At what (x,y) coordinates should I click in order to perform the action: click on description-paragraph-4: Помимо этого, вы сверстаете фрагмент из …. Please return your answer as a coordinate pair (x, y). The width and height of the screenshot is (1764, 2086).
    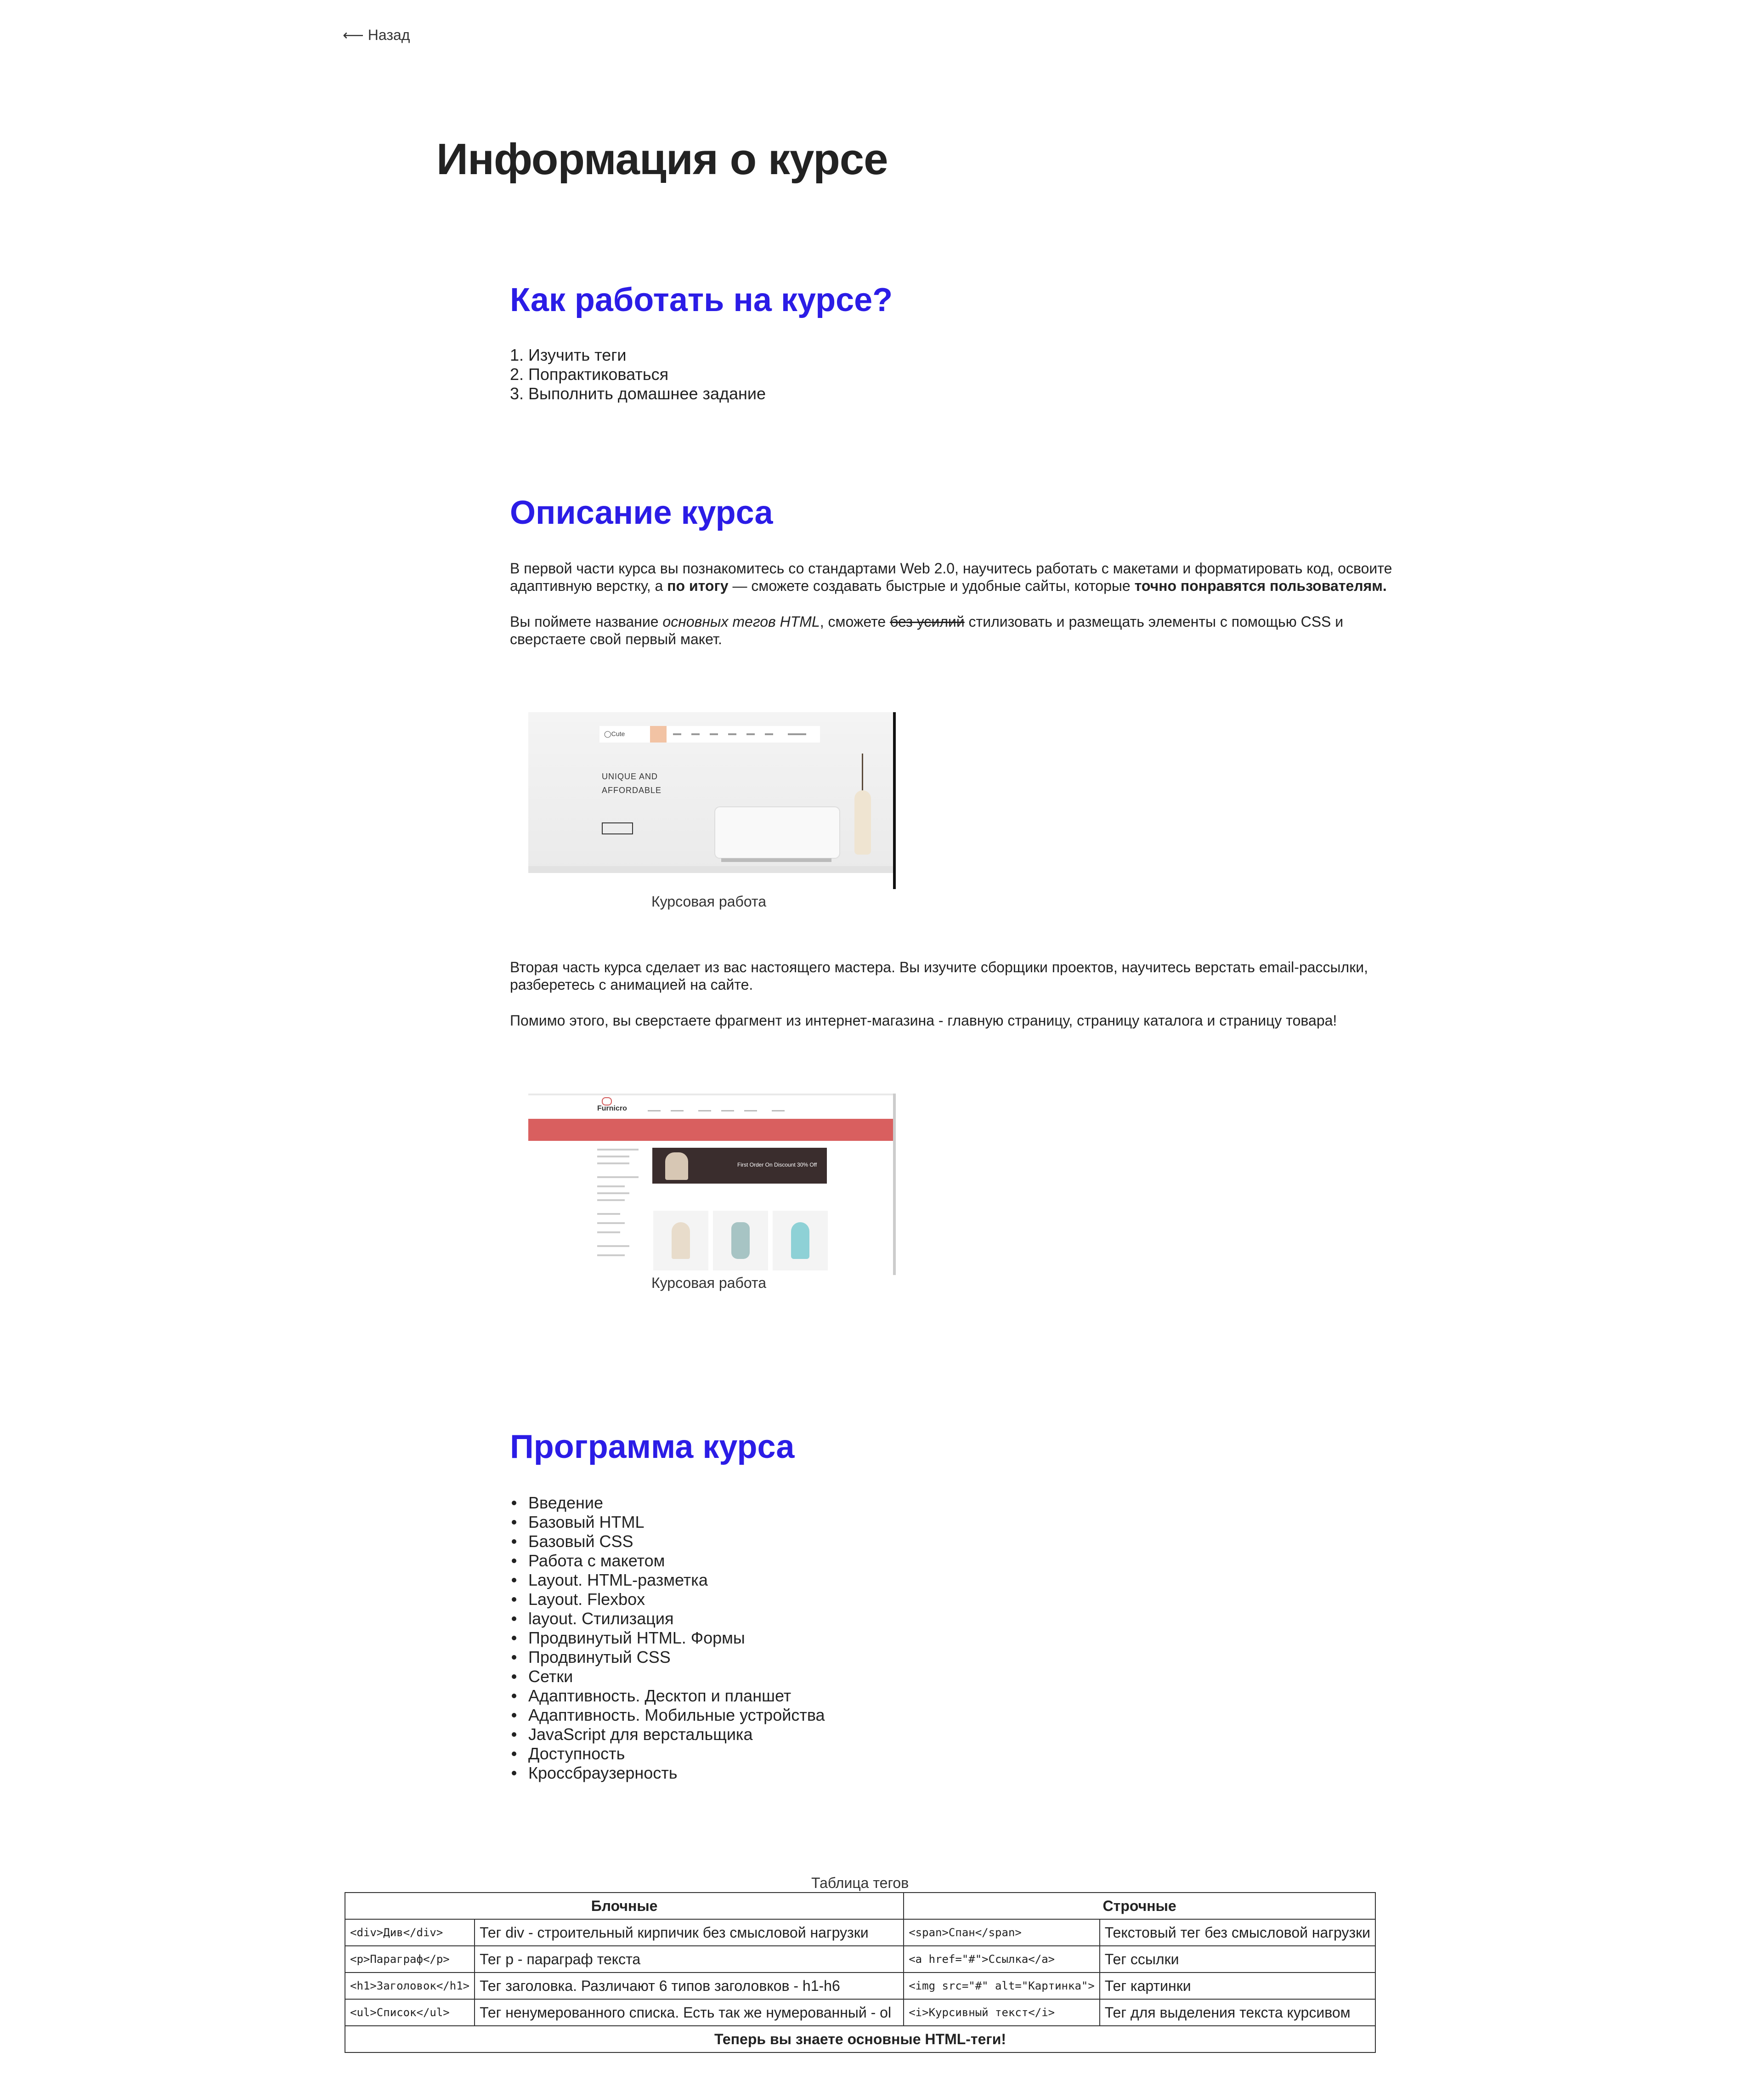
    Looking at the image, I should click on (923, 1020).